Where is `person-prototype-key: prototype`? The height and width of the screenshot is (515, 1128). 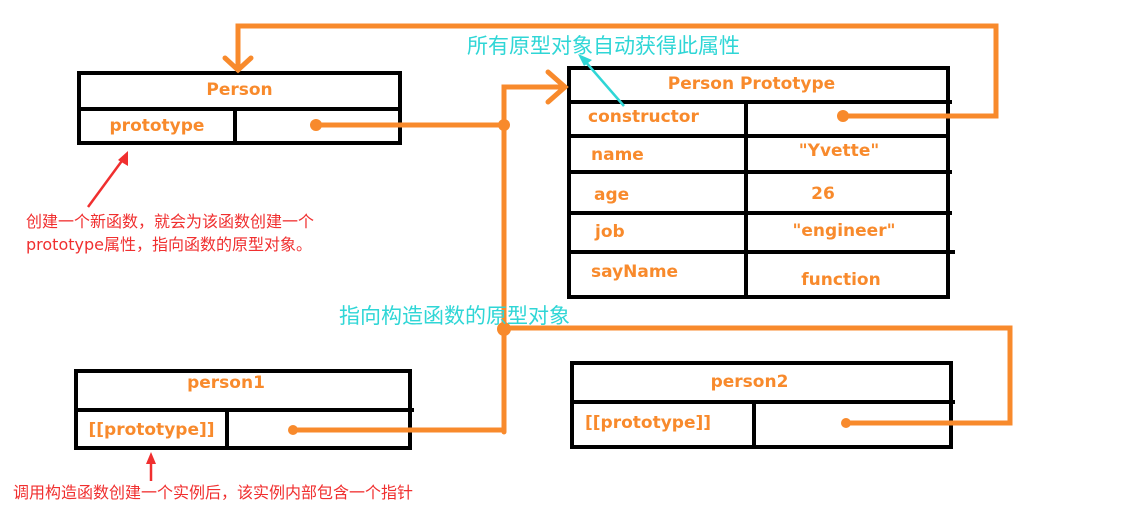 person-prototype-key: prototype is located at coordinates (157, 126).